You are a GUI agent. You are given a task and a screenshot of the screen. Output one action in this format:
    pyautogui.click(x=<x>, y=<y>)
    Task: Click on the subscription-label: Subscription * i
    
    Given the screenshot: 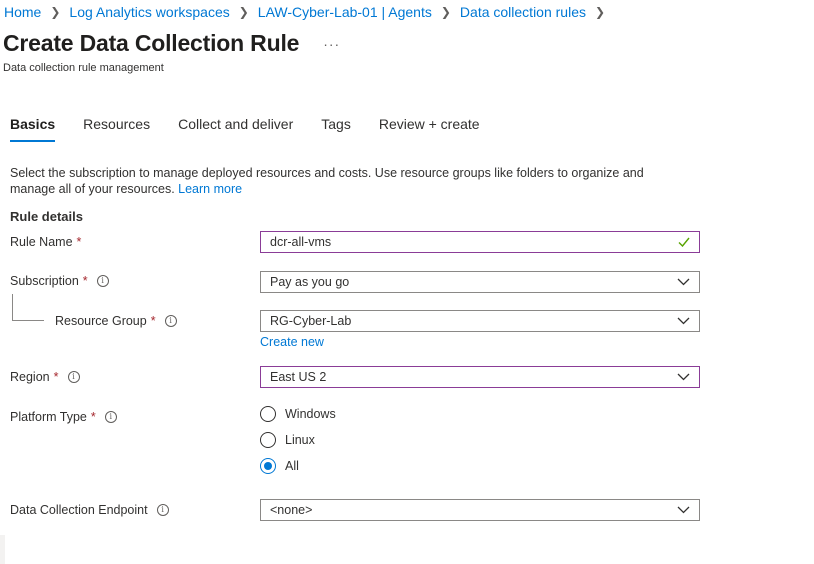 What is the action you would take?
    pyautogui.click(x=59, y=281)
    